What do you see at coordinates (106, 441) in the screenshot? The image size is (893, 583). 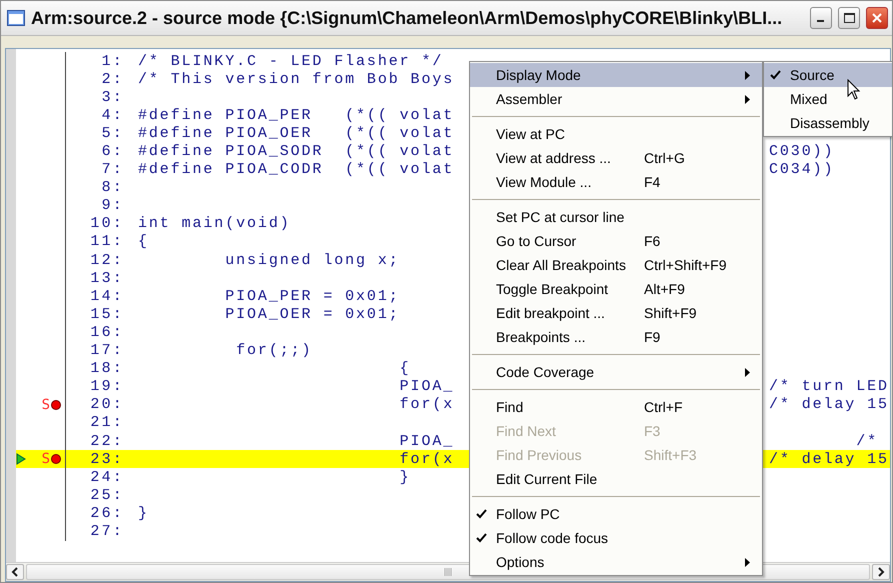 I see `line-number: 22:` at bounding box center [106, 441].